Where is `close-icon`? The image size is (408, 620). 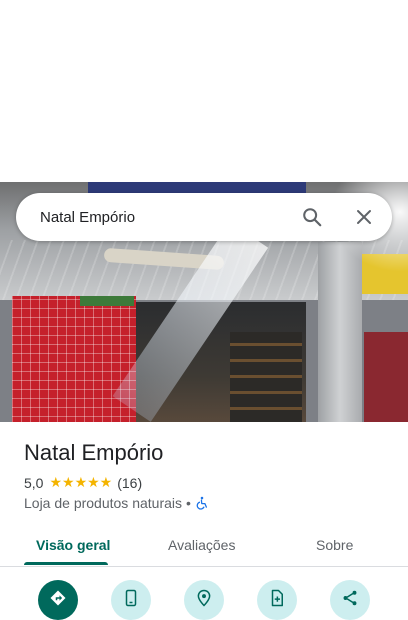 close-icon is located at coordinates (364, 217).